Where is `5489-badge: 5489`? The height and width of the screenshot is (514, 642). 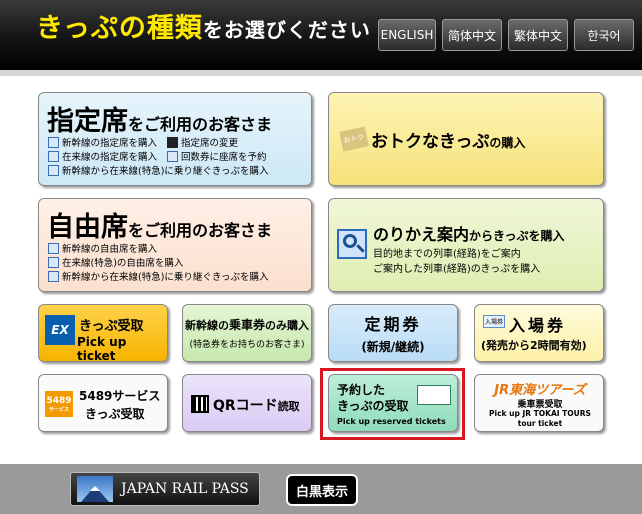
5489-badge: 5489 is located at coordinates (59, 400).